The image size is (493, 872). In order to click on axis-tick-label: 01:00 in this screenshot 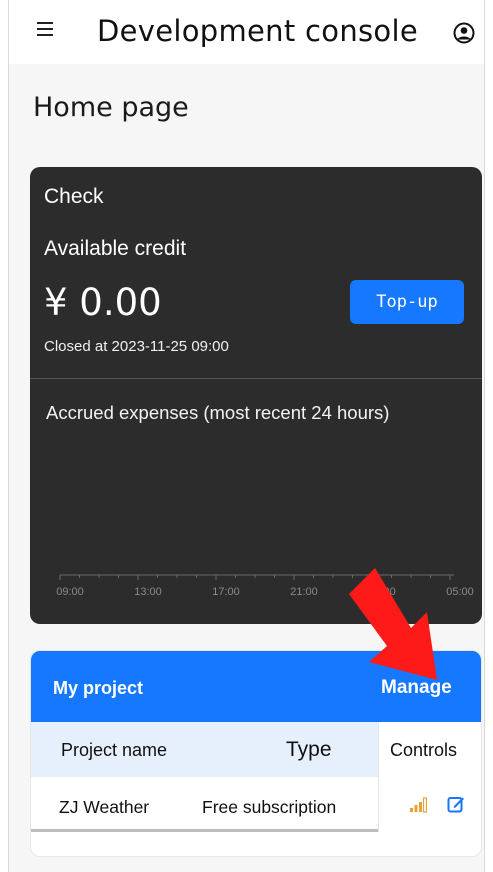, I will do `click(382, 592)`.